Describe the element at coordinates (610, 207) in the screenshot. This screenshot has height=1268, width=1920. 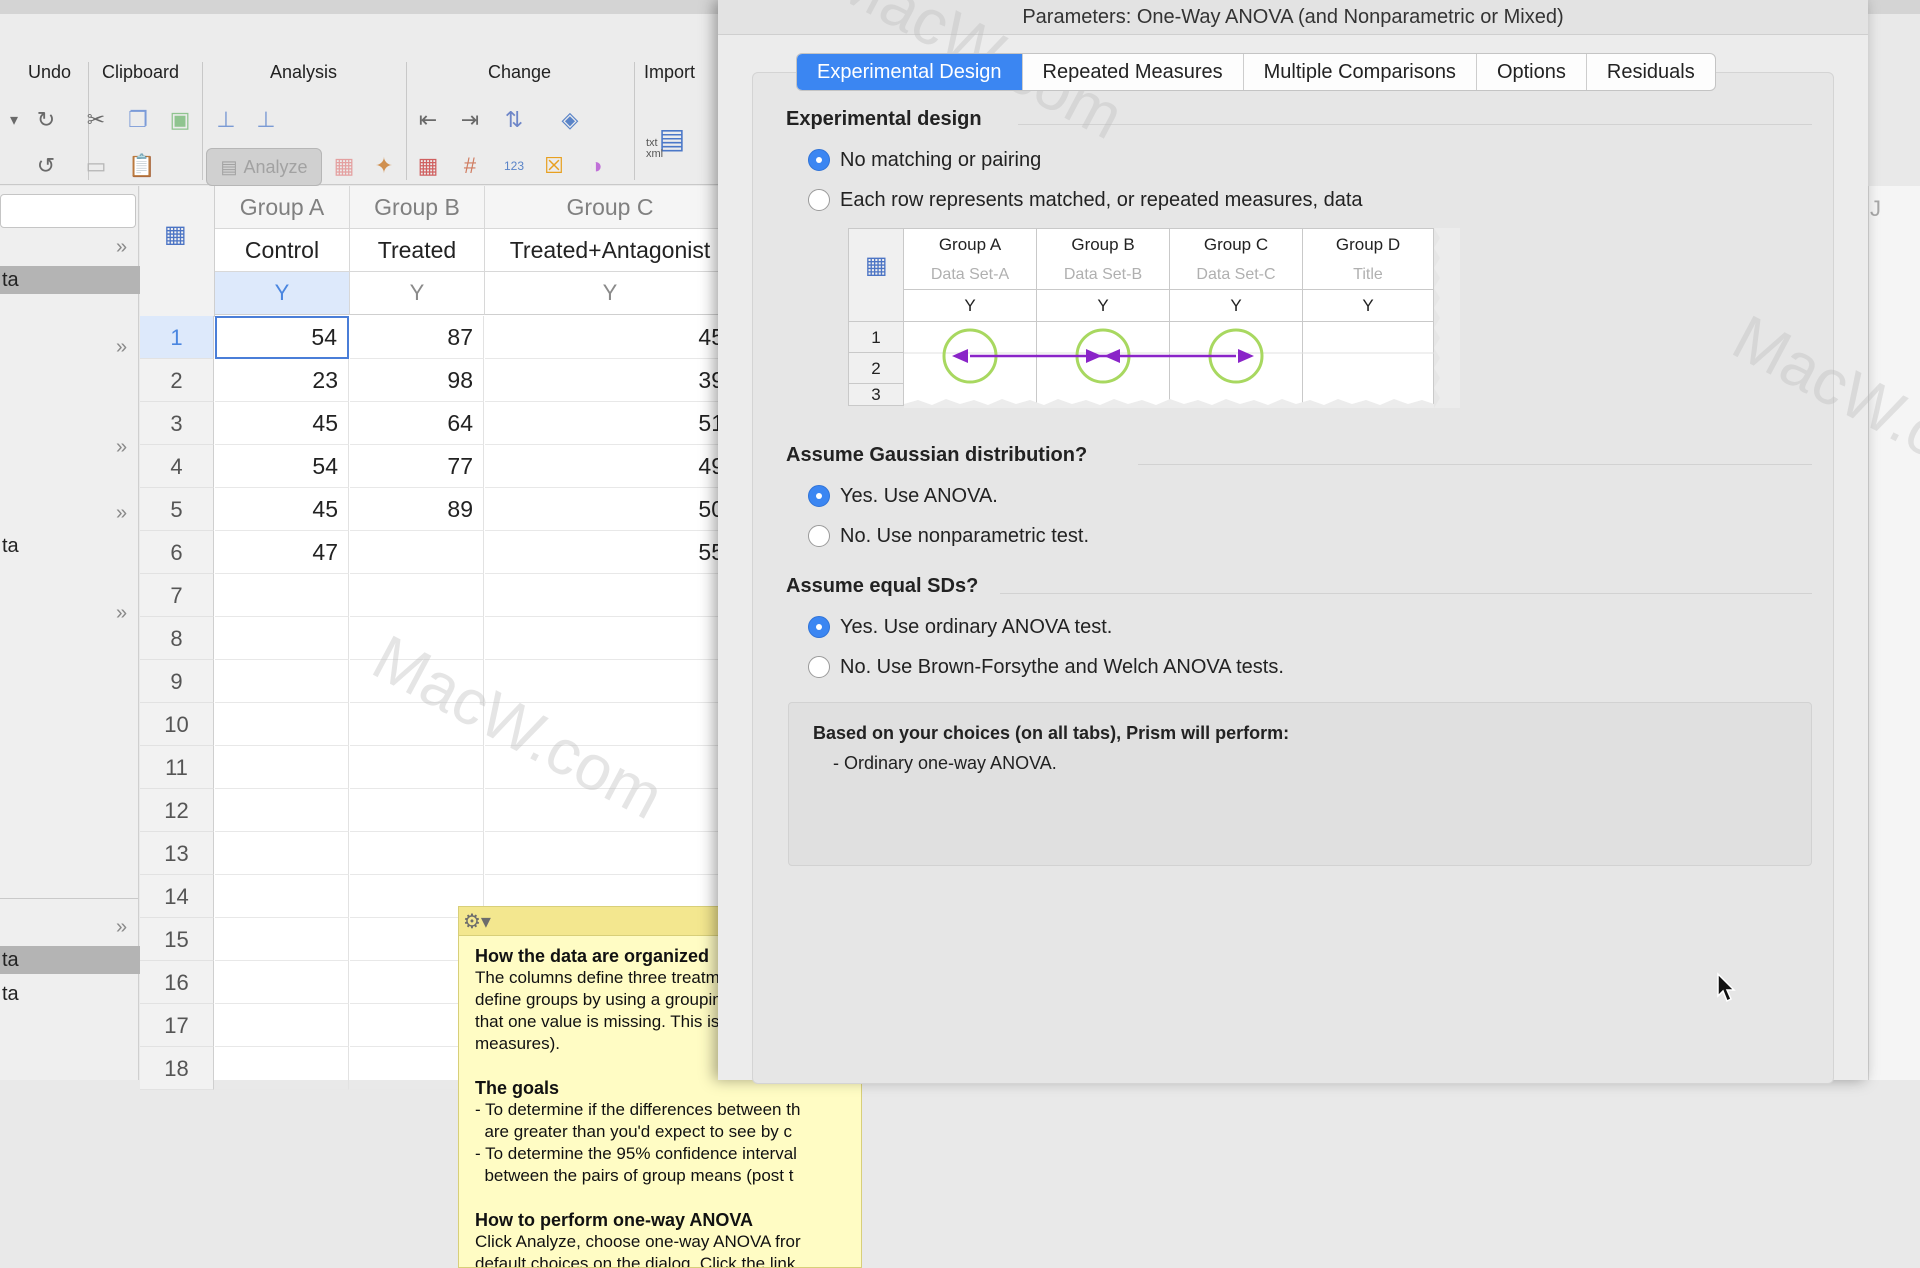
I see `column-header-group-c: Group C` at that location.